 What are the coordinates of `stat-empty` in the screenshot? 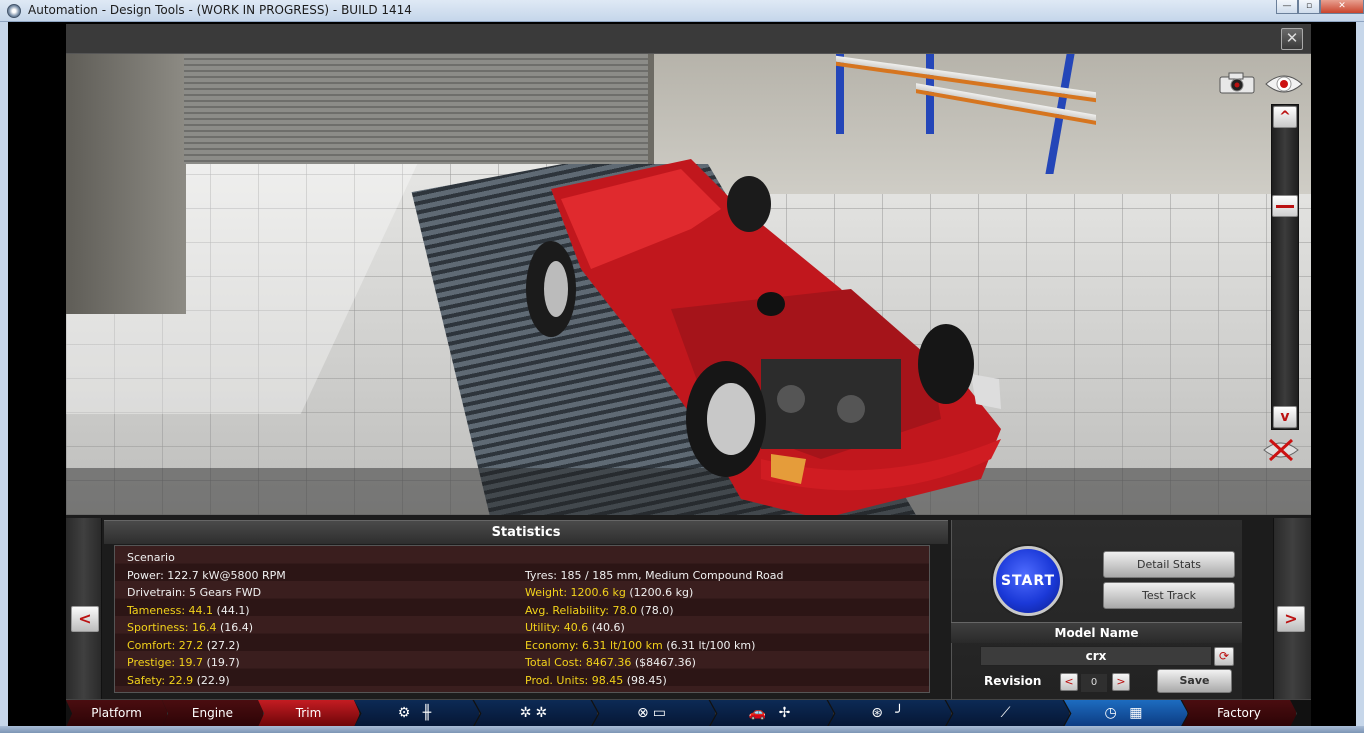 It's located at (654, 558).